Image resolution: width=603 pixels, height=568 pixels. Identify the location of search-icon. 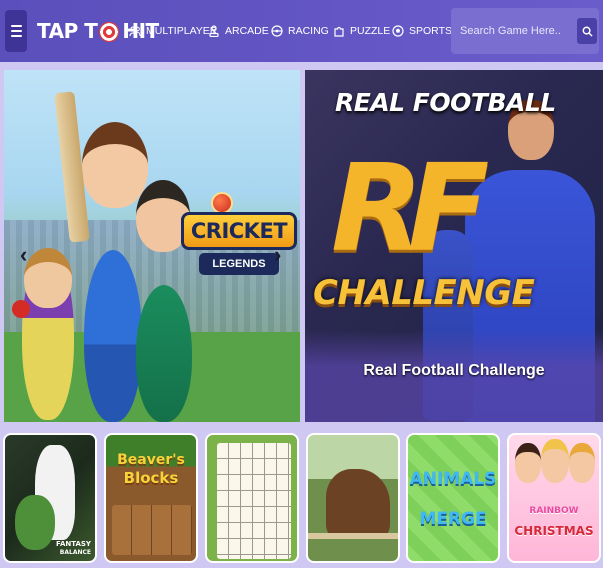
(587, 31).